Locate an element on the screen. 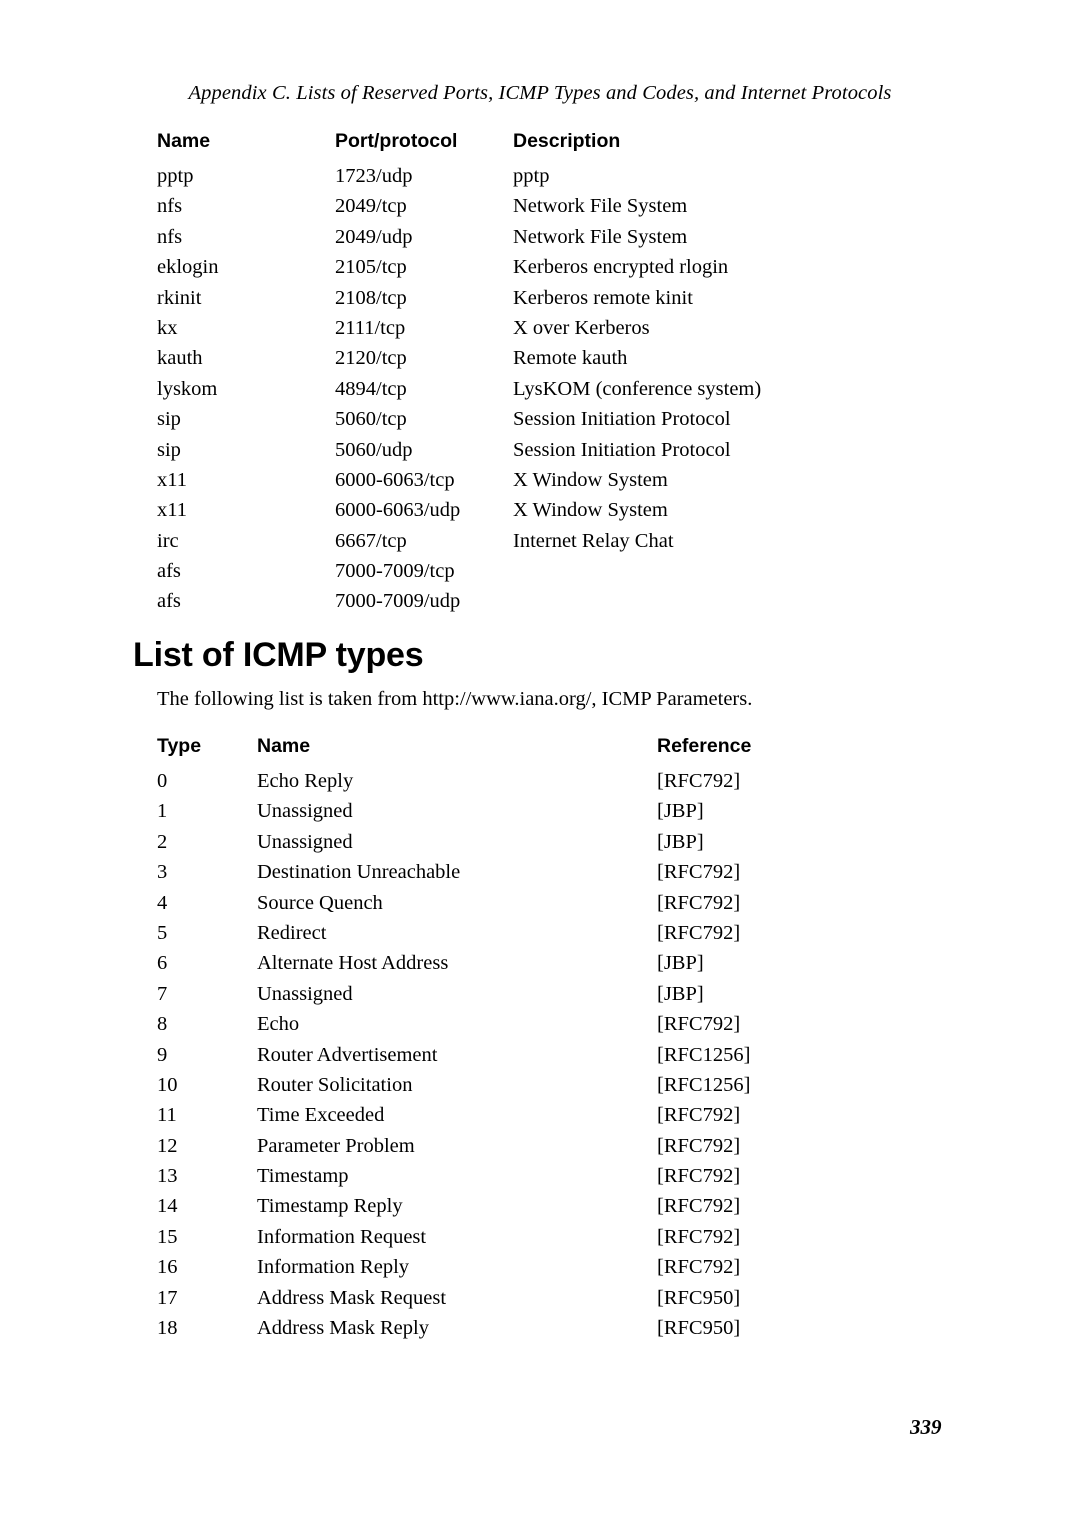 The height and width of the screenshot is (1527, 1080). cell-port-protocol: 1723/udp is located at coordinates (374, 176).